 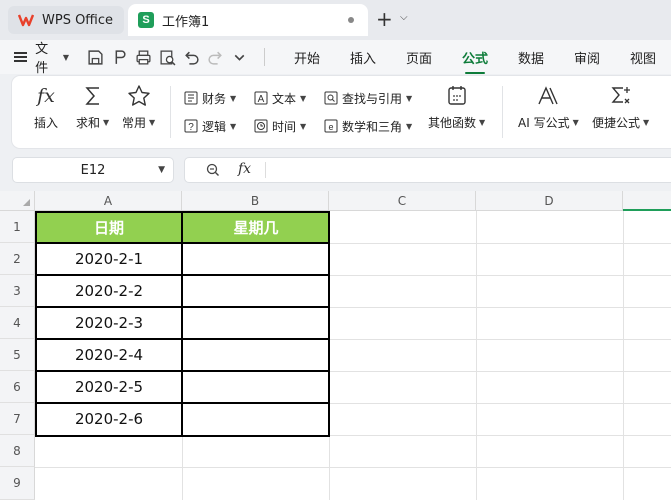 I want to click on row-header: 9, so click(x=17, y=483).